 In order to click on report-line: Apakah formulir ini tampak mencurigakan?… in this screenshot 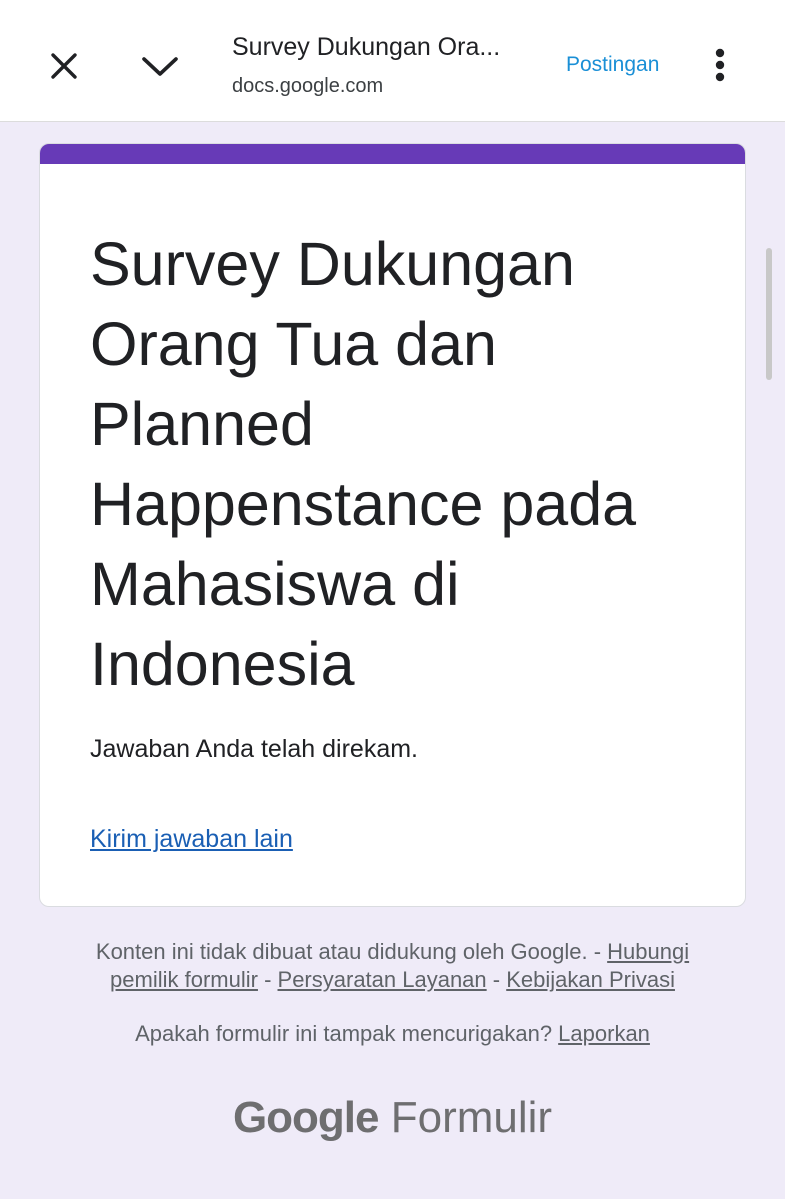, I will do `click(392, 1034)`.